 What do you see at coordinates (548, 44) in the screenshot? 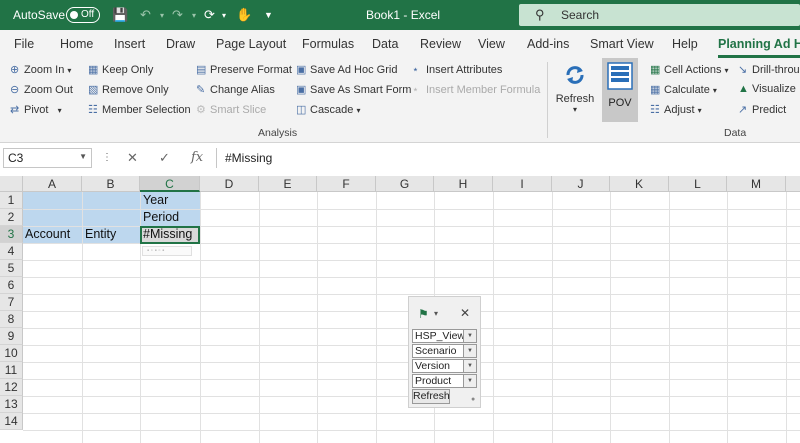
I see `tab-add-ins: Add-ins` at bounding box center [548, 44].